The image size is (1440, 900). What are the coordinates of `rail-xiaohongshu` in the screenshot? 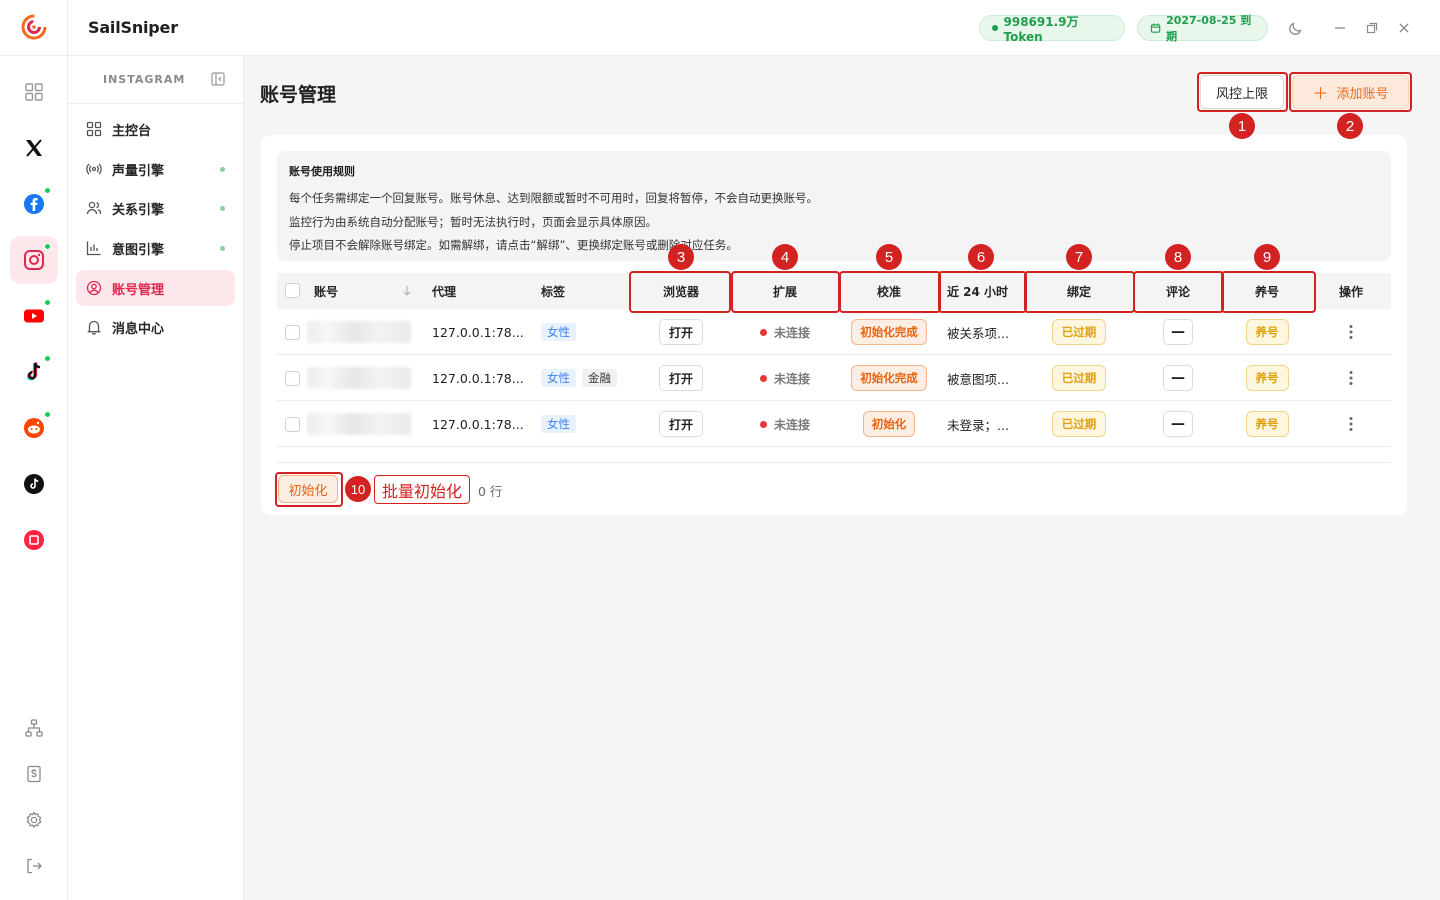 It's located at (34, 540).